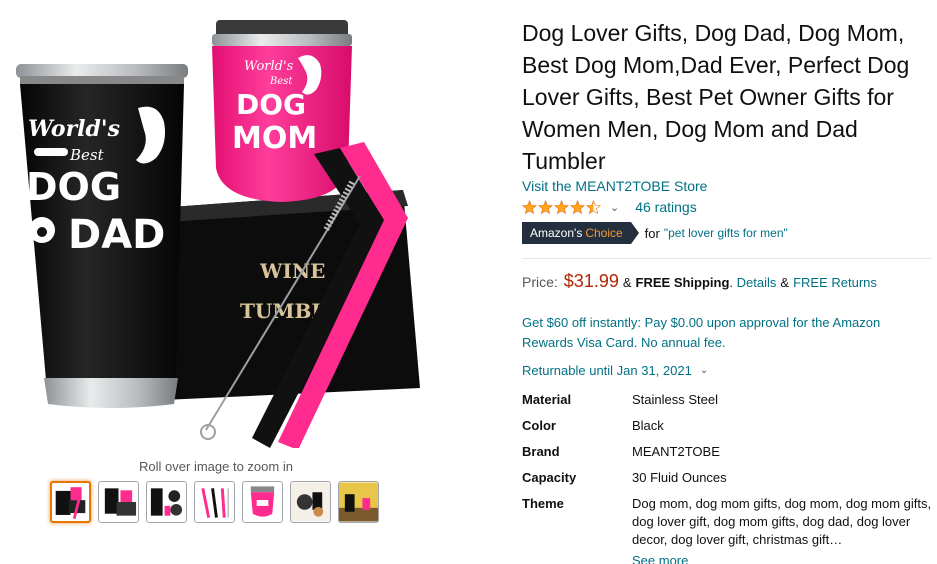 The image size is (937, 564). Describe the element at coordinates (216, 466) in the screenshot. I see `zoom-hint: Roll over image to zoom in` at that location.